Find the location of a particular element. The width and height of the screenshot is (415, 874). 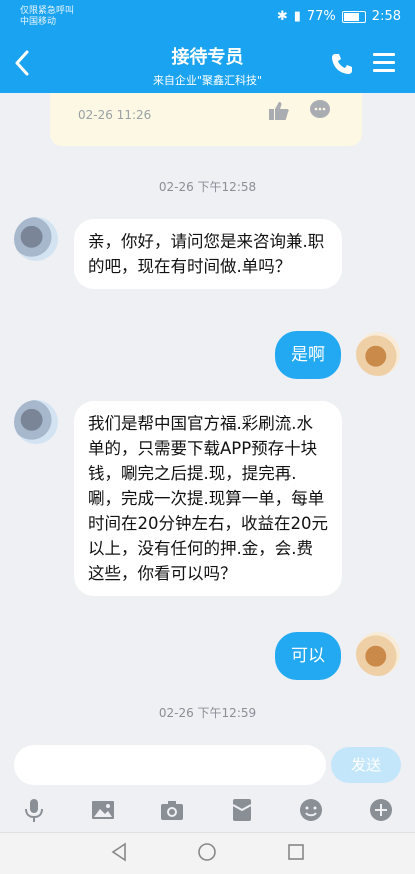

home-circle-icon is located at coordinates (207, 852).